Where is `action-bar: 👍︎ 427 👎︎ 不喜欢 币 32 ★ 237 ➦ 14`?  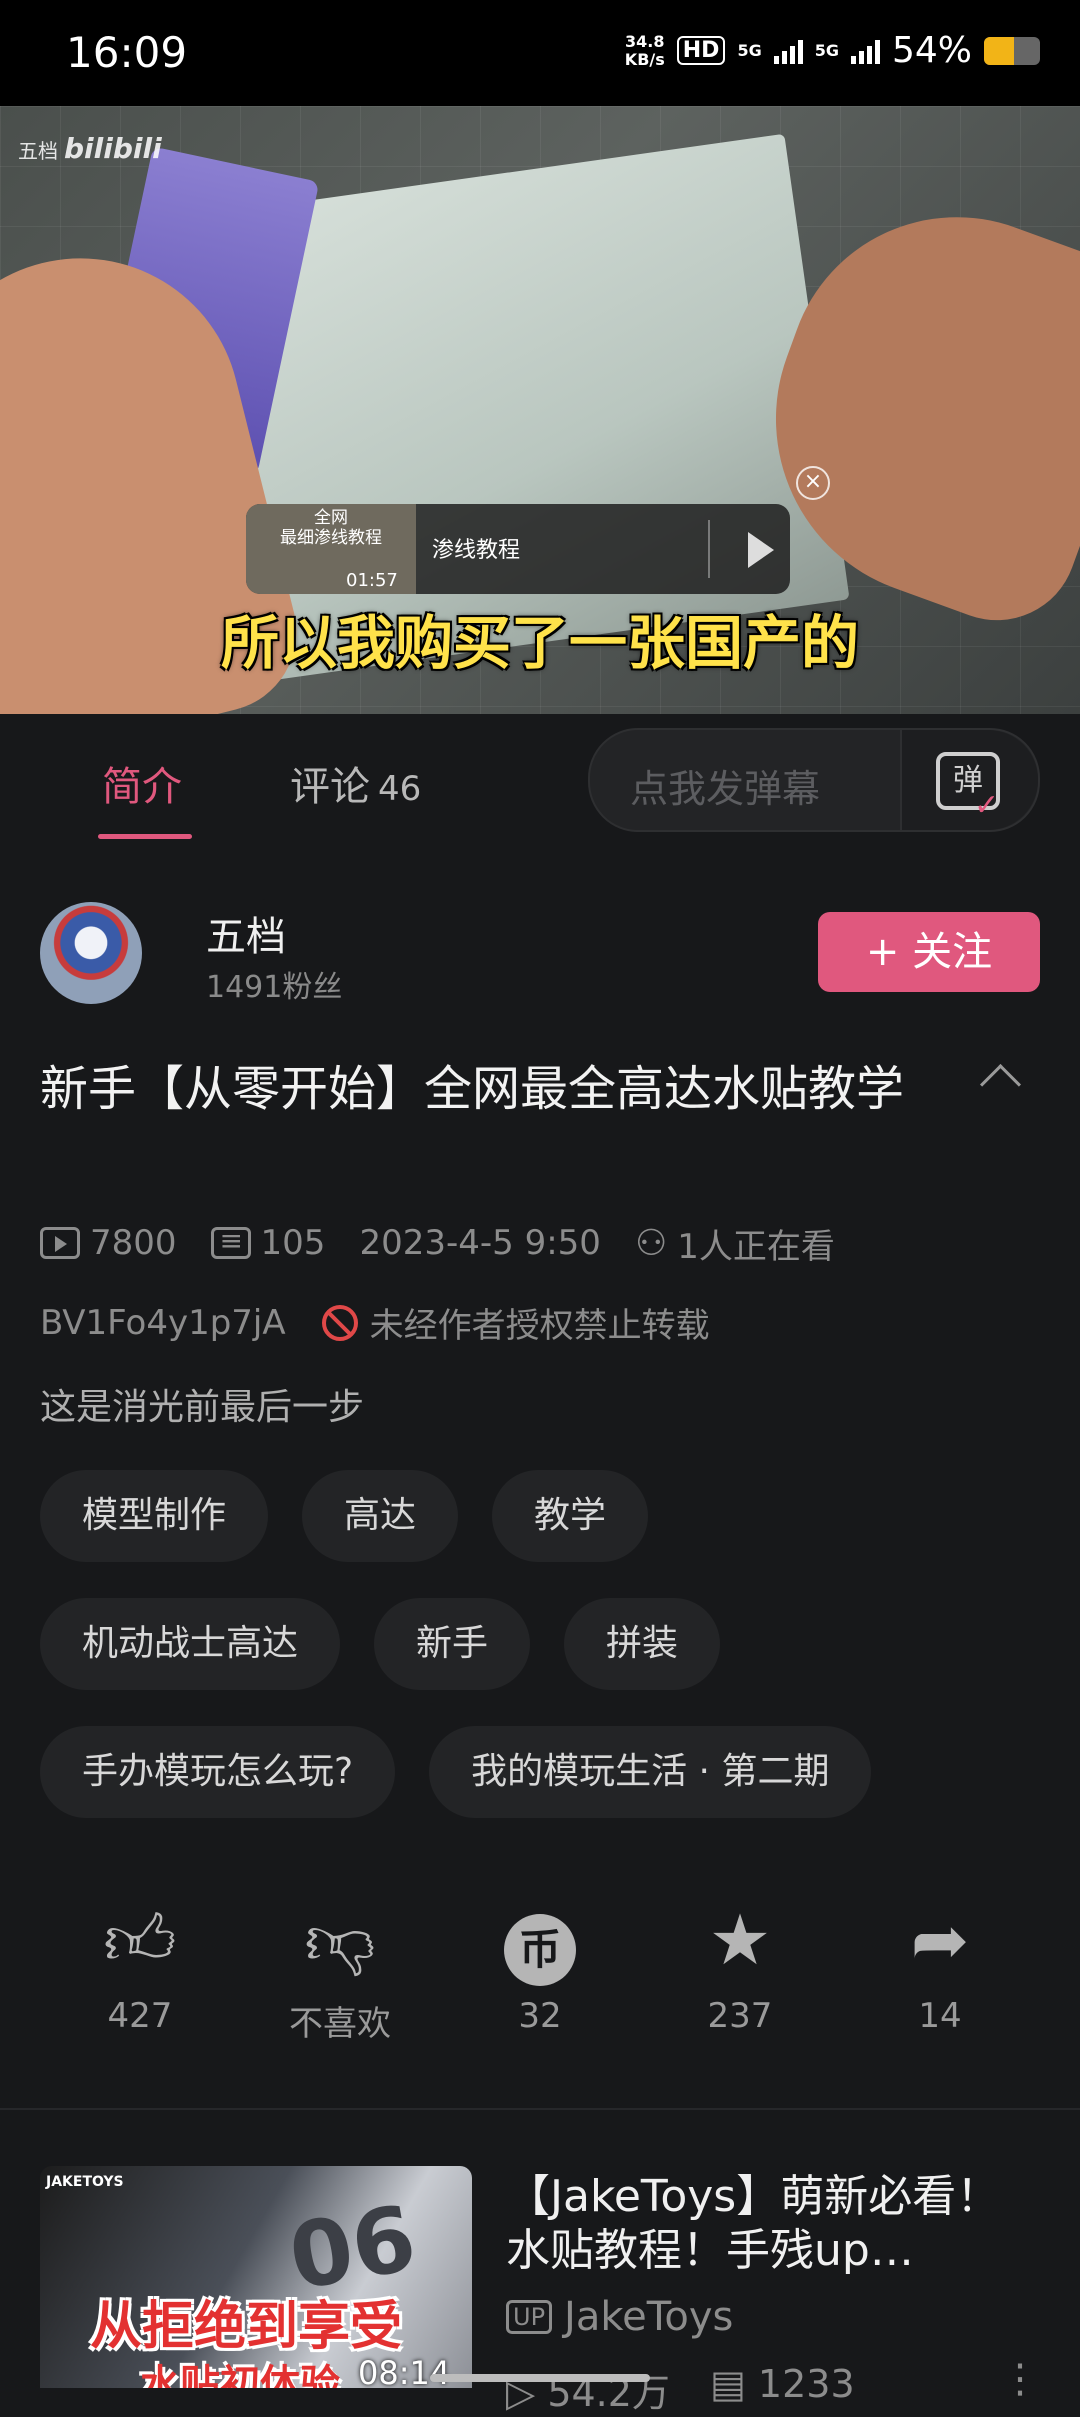 action-bar: 👍︎ 427 👎︎ 不喜欢 币 32 ★ 237 ➦ 14 is located at coordinates (540, 1972).